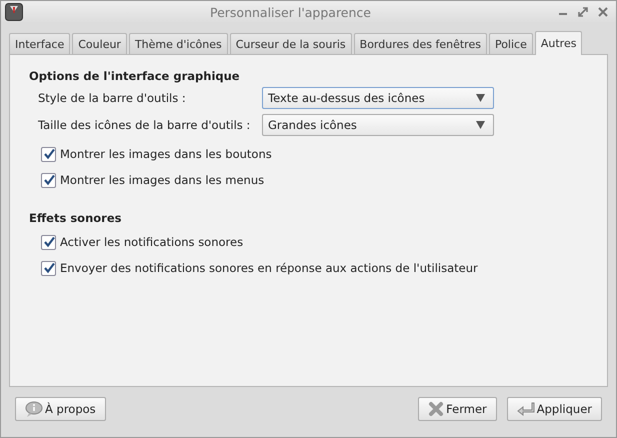 This screenshot has height=438, width=617. Describe the element at coordinates (525, 409) in the screenshot. I see `return-arrow-icon` at that location.